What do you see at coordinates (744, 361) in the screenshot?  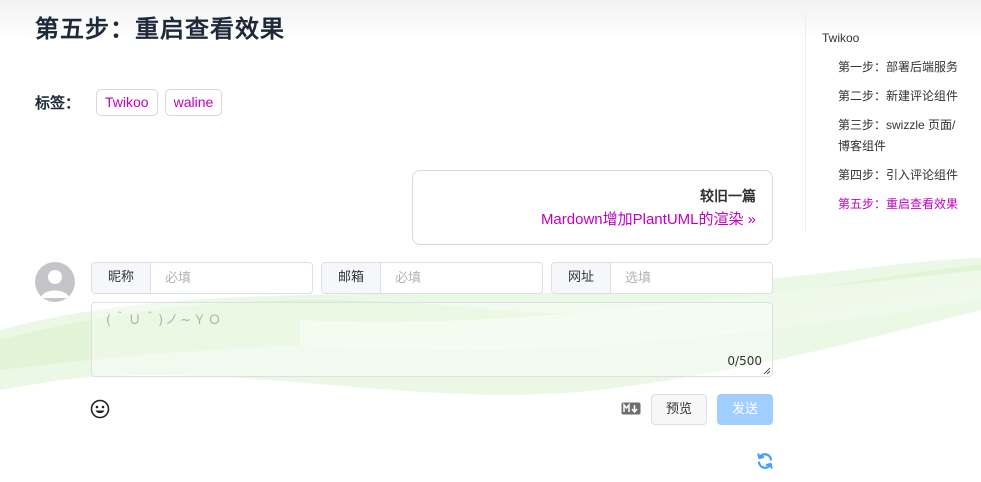 I see `char-counter: 0/500` at bounding box center [744, 361].